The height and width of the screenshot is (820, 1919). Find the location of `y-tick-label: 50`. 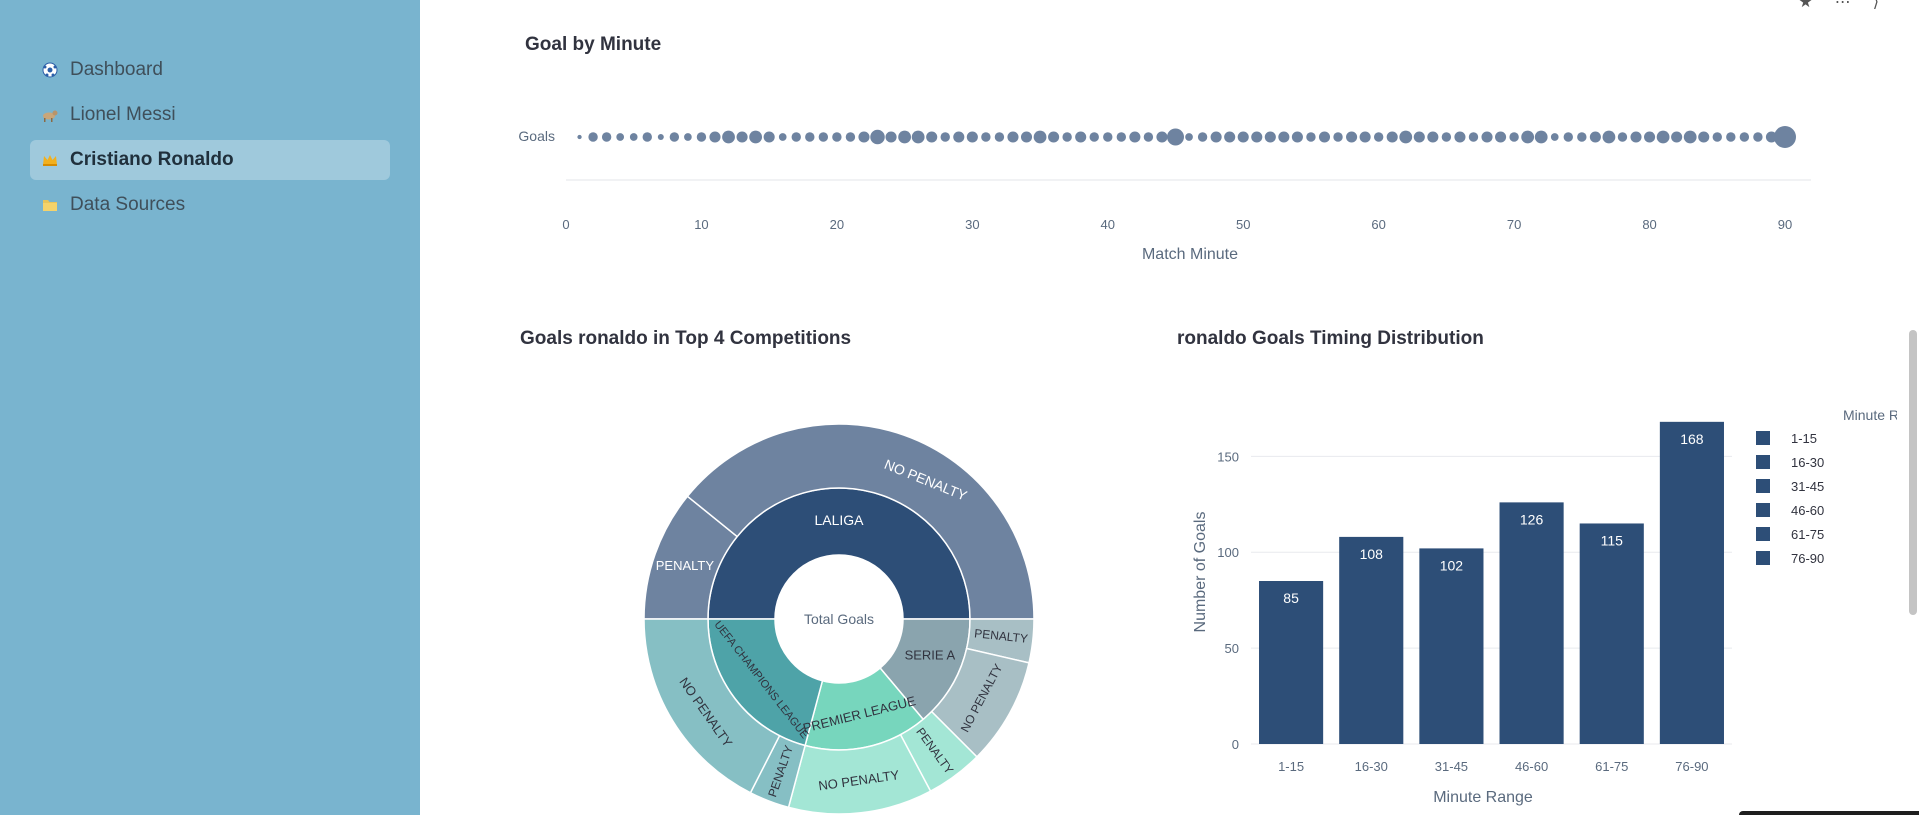

y-tick-label: 50 is located at coordinates (1232, 648).